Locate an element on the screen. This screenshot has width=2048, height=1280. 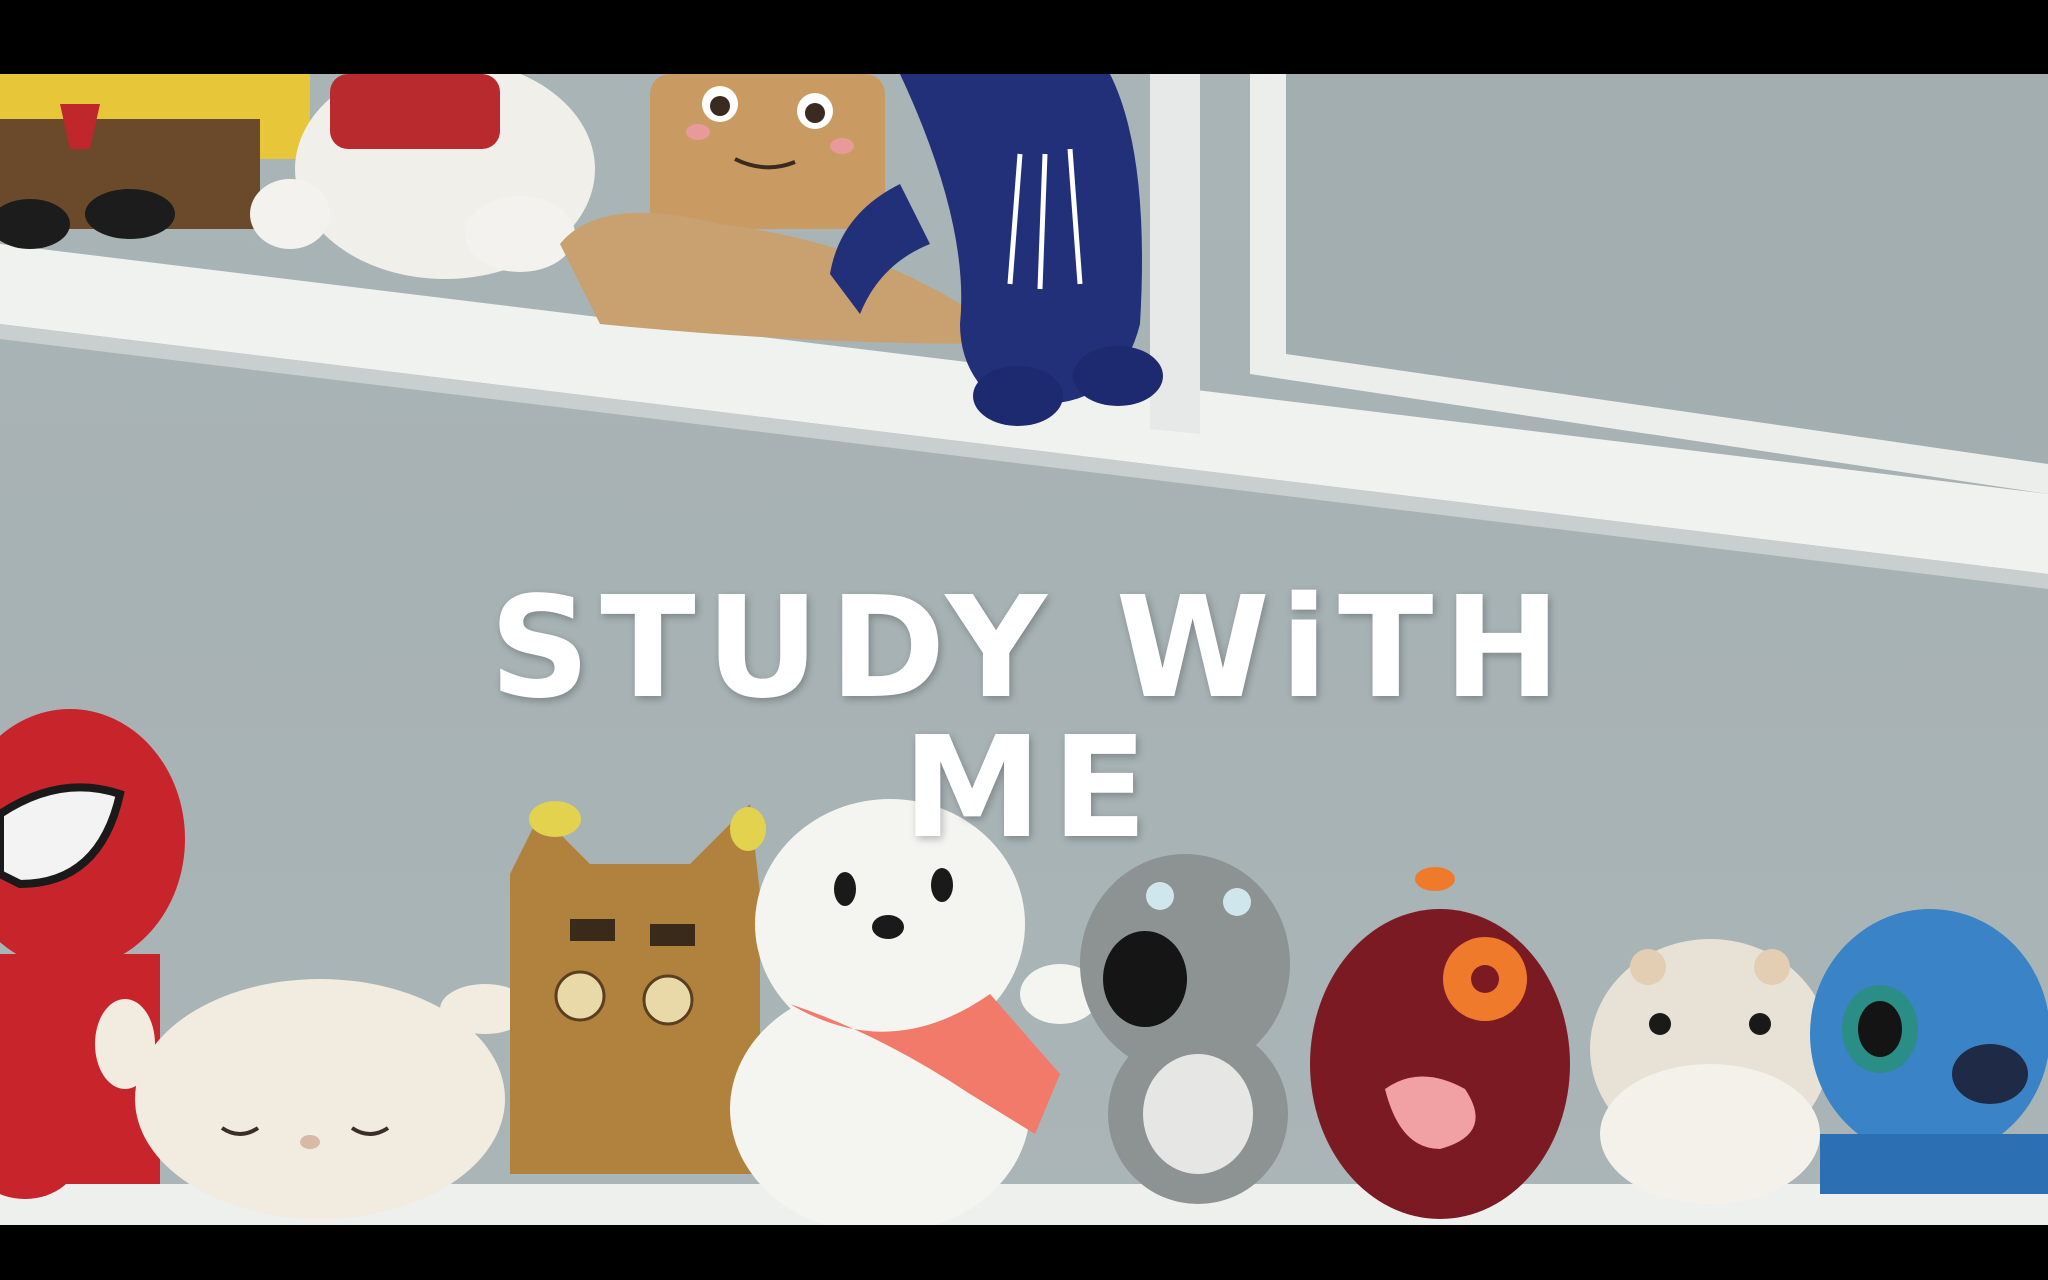
plush-sheep is located at coordinates (312, 1099).